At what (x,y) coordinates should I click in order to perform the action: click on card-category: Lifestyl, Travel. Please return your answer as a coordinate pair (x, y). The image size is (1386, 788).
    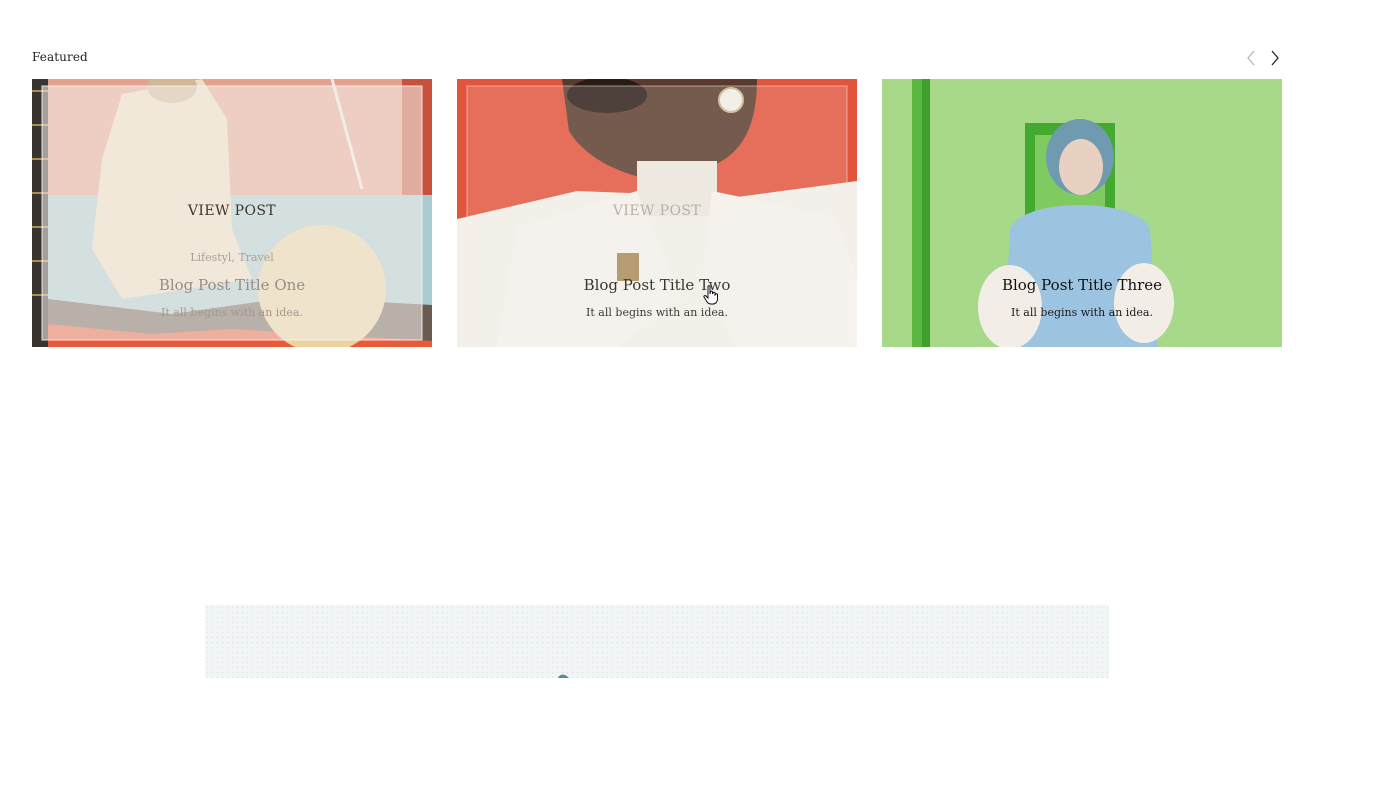
    Looking at the image, I should click on (232, 257).